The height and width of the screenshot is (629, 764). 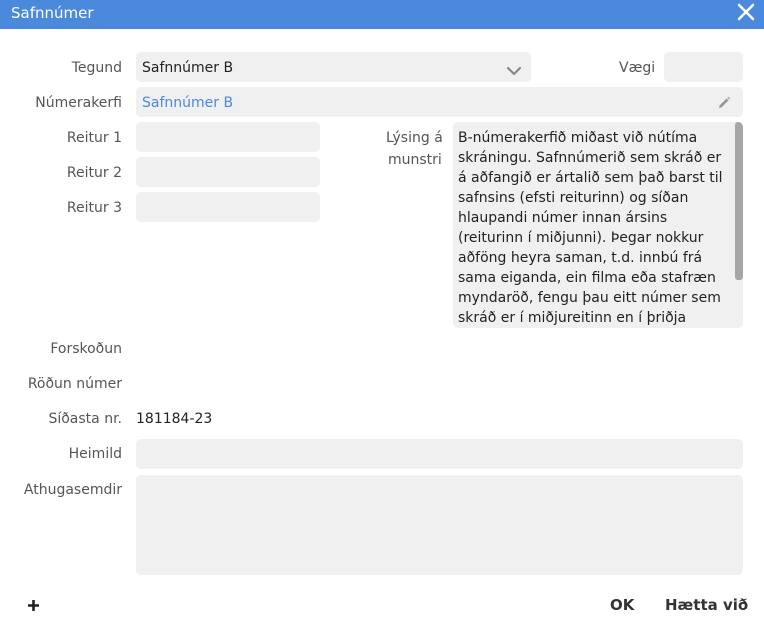 What do you see at coordinates (706, 605) in the screenshot?
I see `cancel-button: Hætta við` at bounding box center [706, 605].